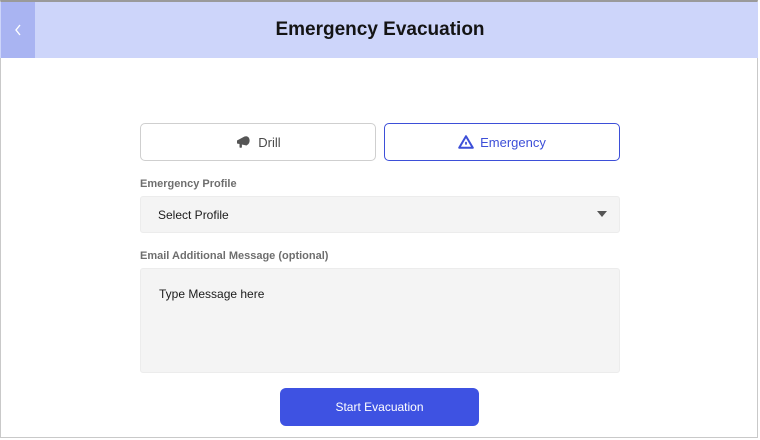 This screenshot has height=440, width=760. I want to click on drill-label: Drill, so click(269, 142).